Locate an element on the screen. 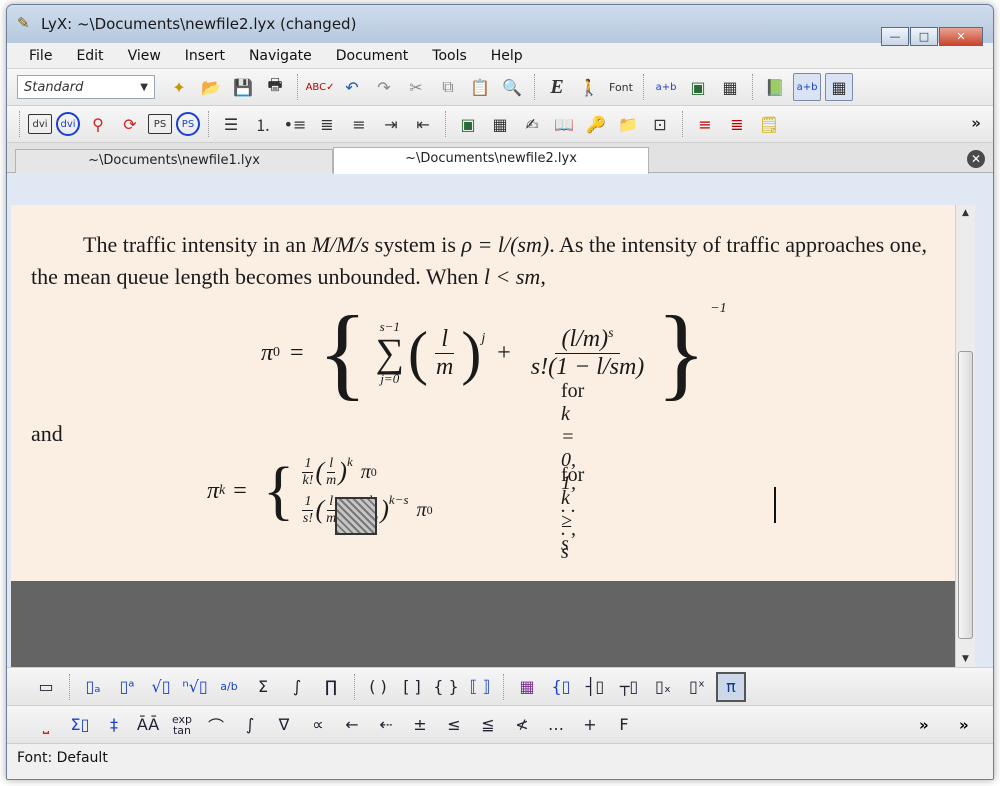 The image size is (1000, 786). find-replace-icon: 🔍 is located at coordinates (512, 87).